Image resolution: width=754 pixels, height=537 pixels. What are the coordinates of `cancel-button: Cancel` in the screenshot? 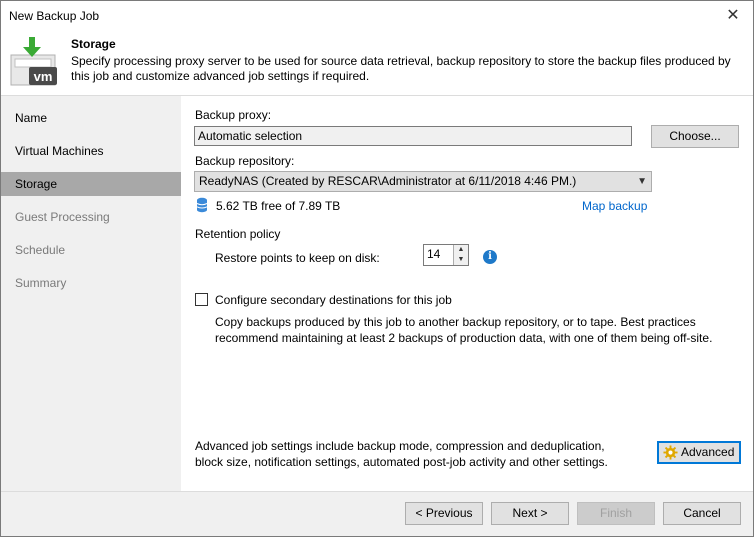 It's located at (702, 513).